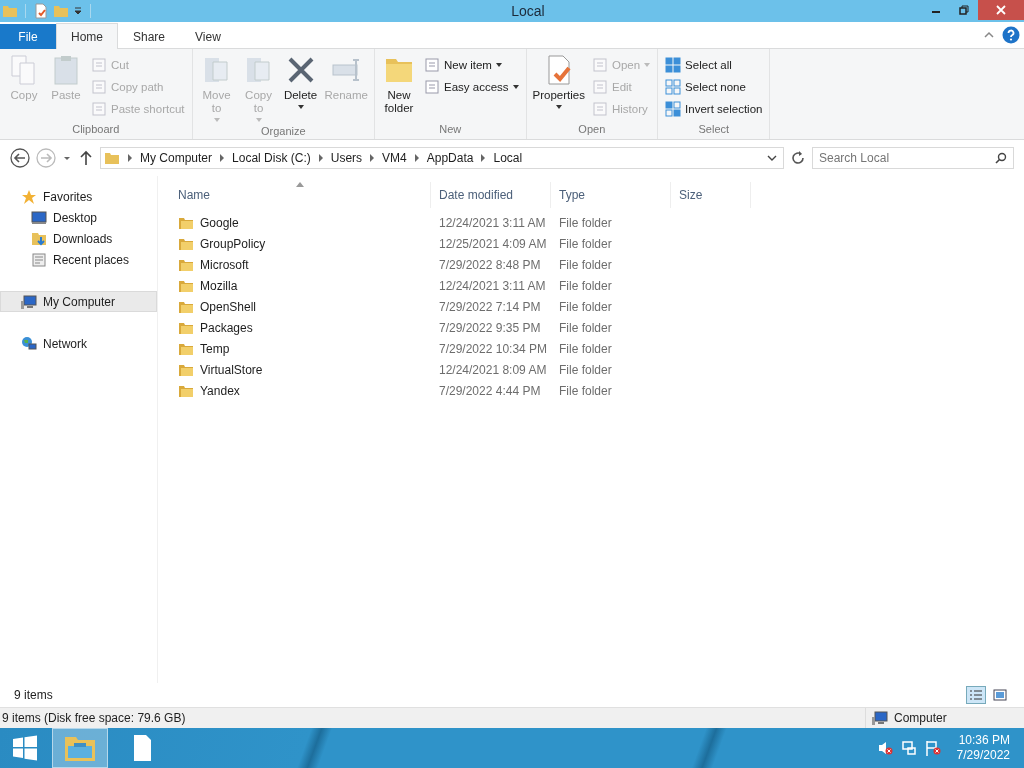 The width and height of the screenshot is (1024, 768). What do you see at coordinates (215, 348) in the screenshot?
I see `file-name: Temp` at bounding box center [215, 348].